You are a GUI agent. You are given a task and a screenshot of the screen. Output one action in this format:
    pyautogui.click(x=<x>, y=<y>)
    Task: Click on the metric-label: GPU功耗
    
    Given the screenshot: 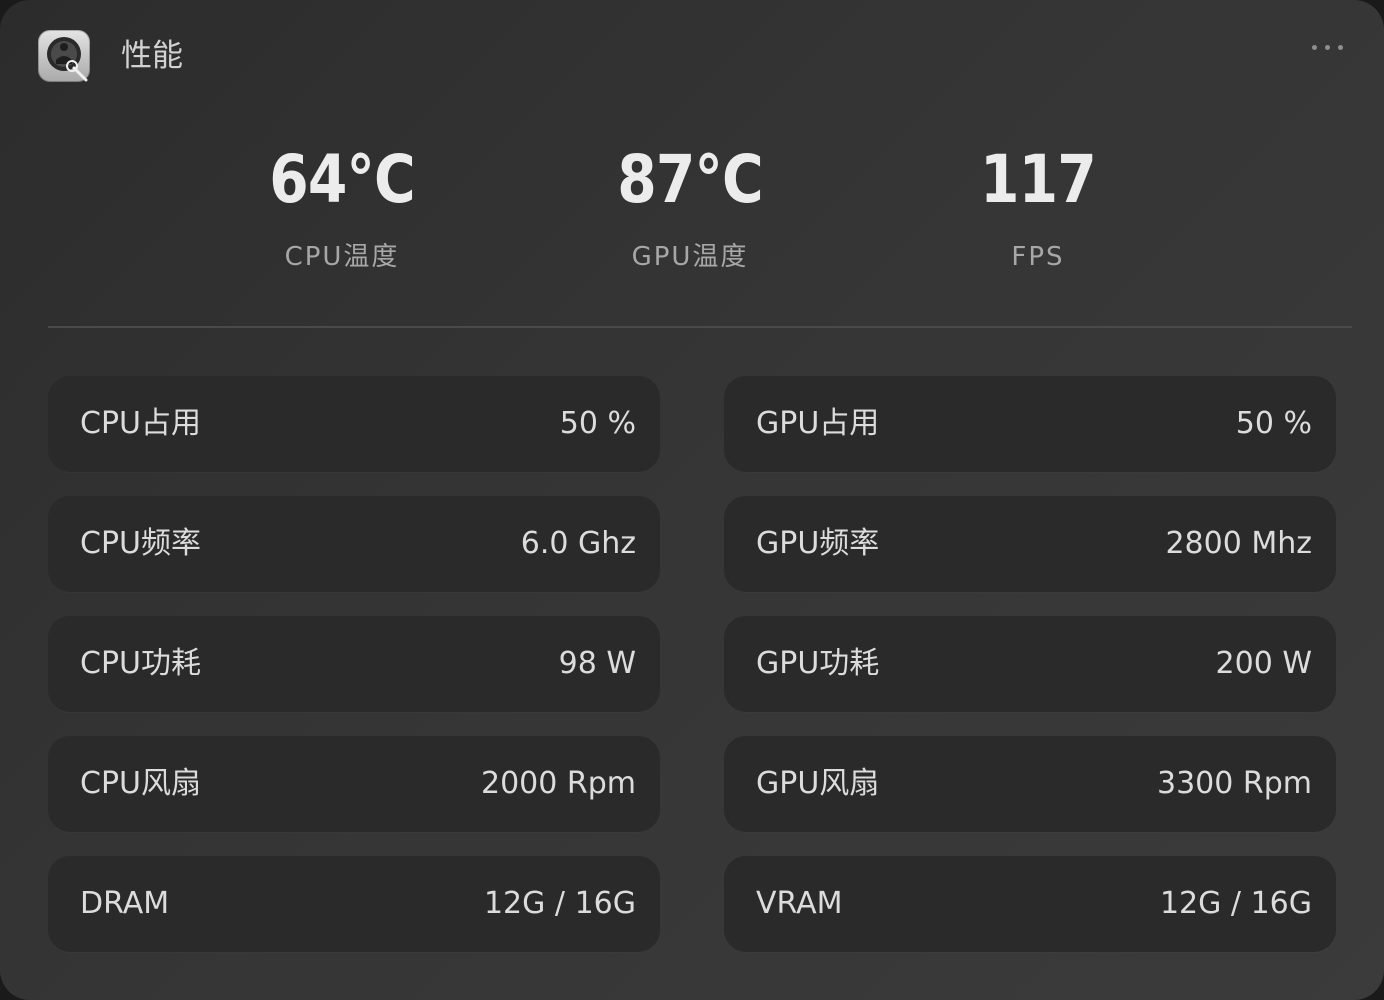 What is the action you would take?
    pyautogui.click(x=818, y=663)
    